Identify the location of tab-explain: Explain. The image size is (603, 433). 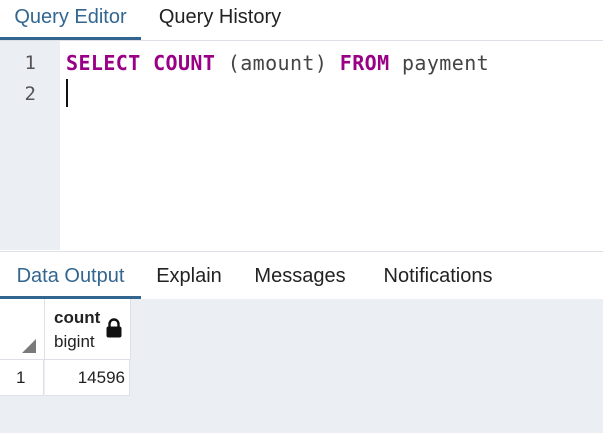
(189, 274).